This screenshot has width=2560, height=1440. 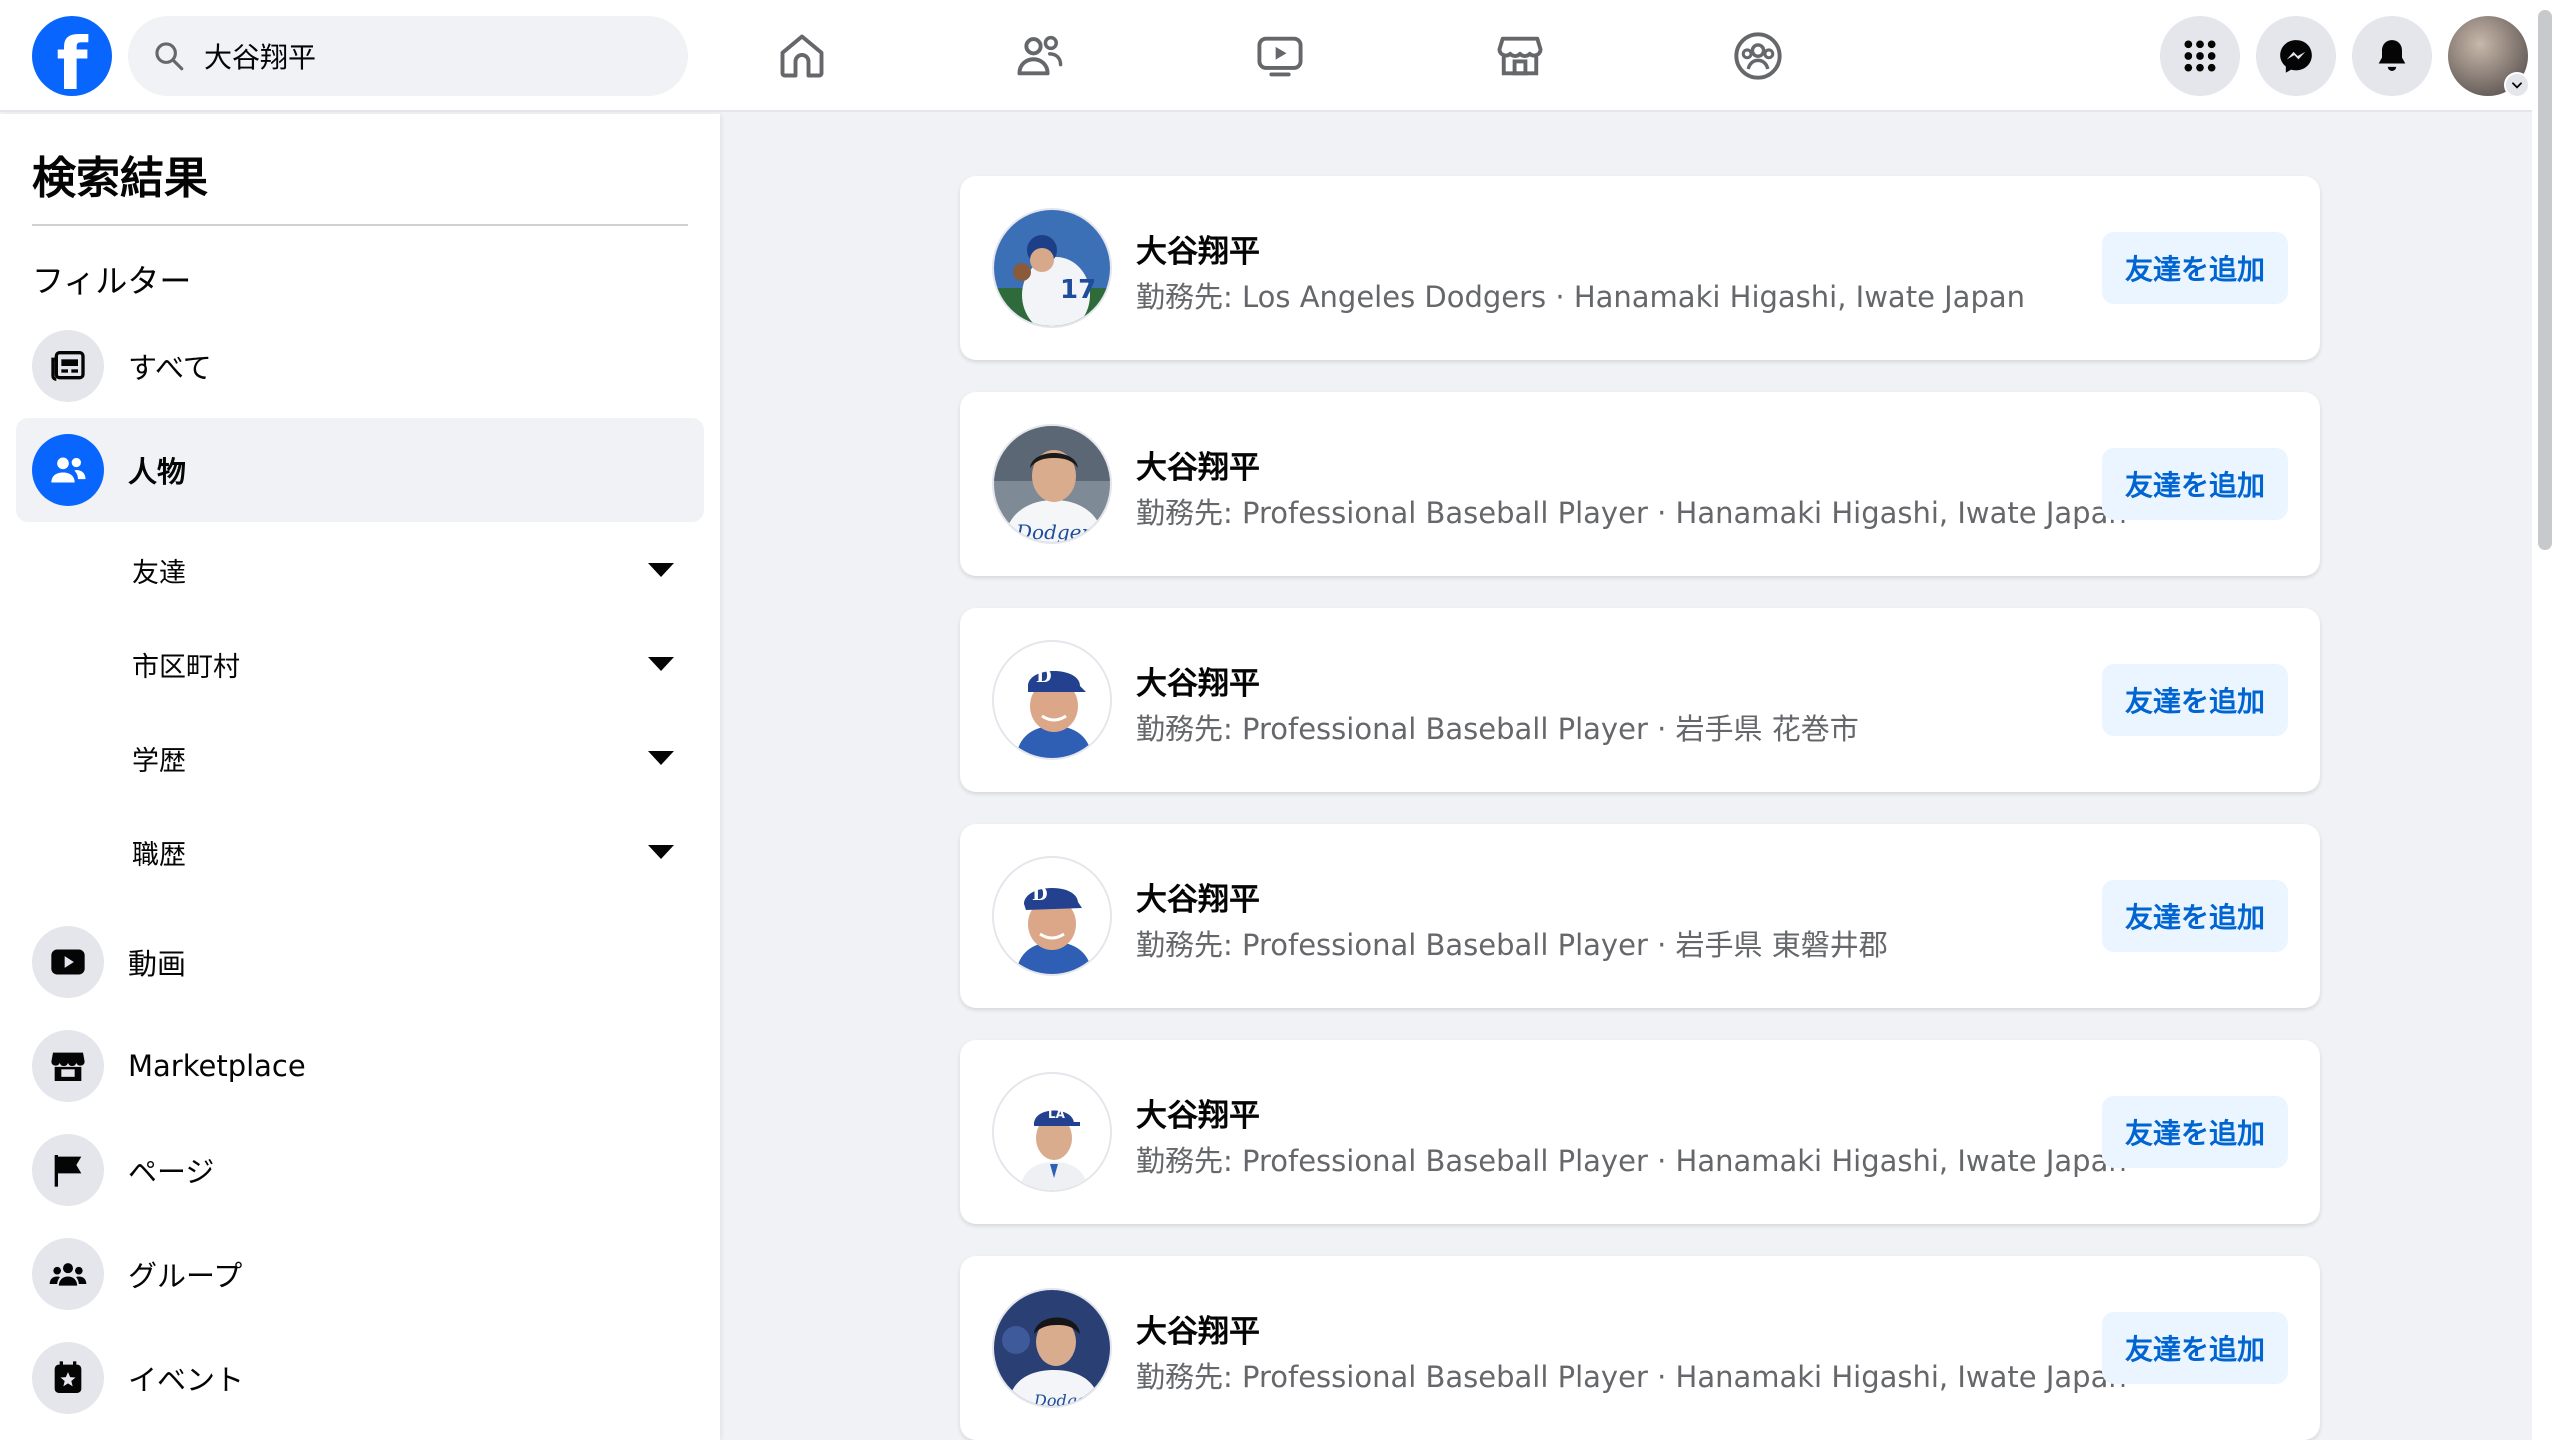 I want to click on sidebar-item-label: Marketplace, so click(x=217, y=1066).